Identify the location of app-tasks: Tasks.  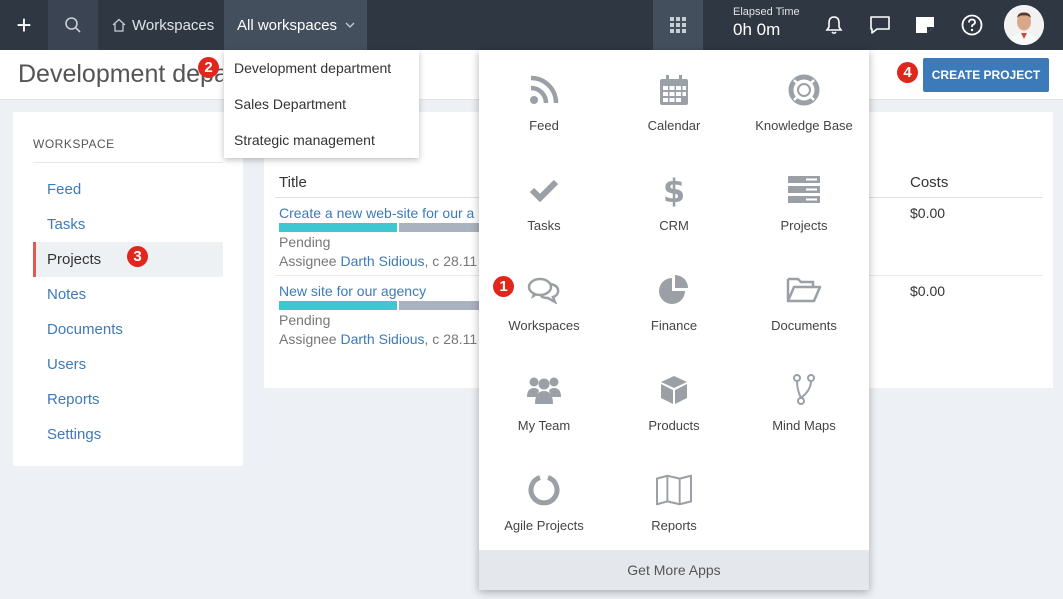
(544, 200).